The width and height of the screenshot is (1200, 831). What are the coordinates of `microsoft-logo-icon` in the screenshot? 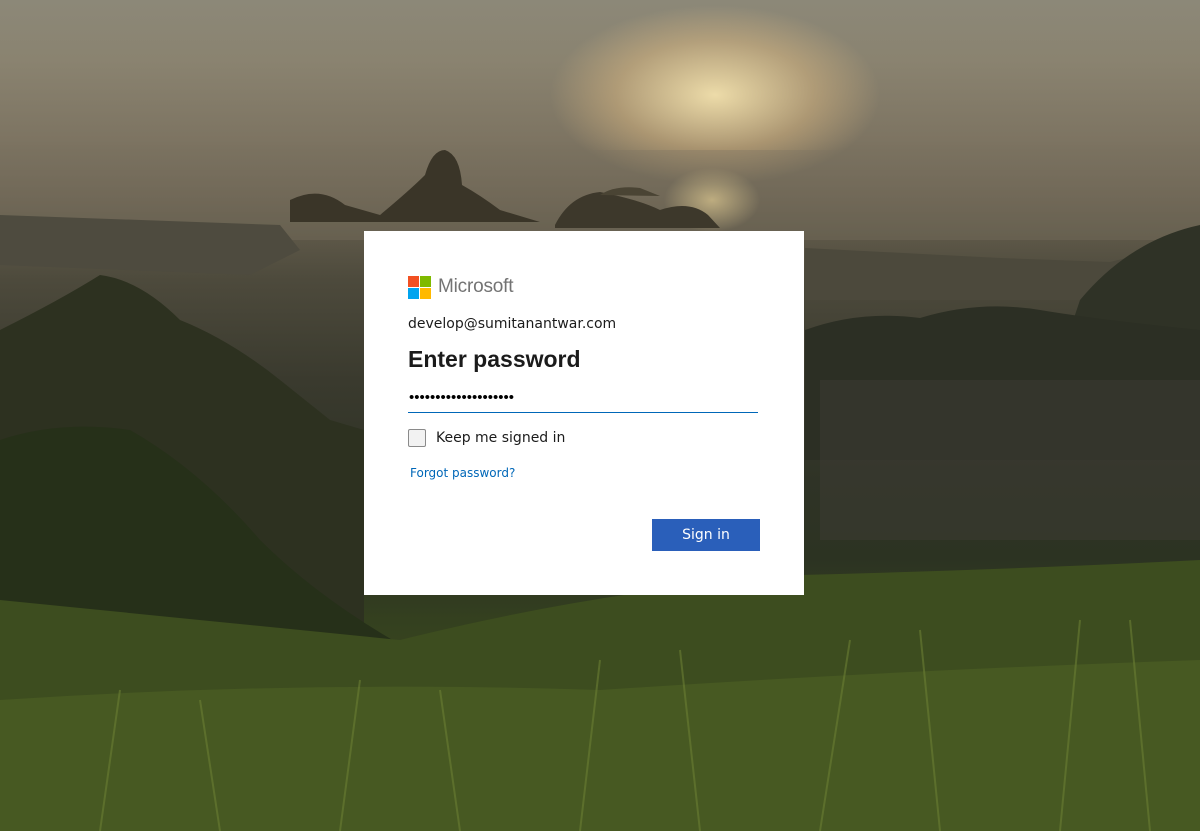 It's located at (419, 287).